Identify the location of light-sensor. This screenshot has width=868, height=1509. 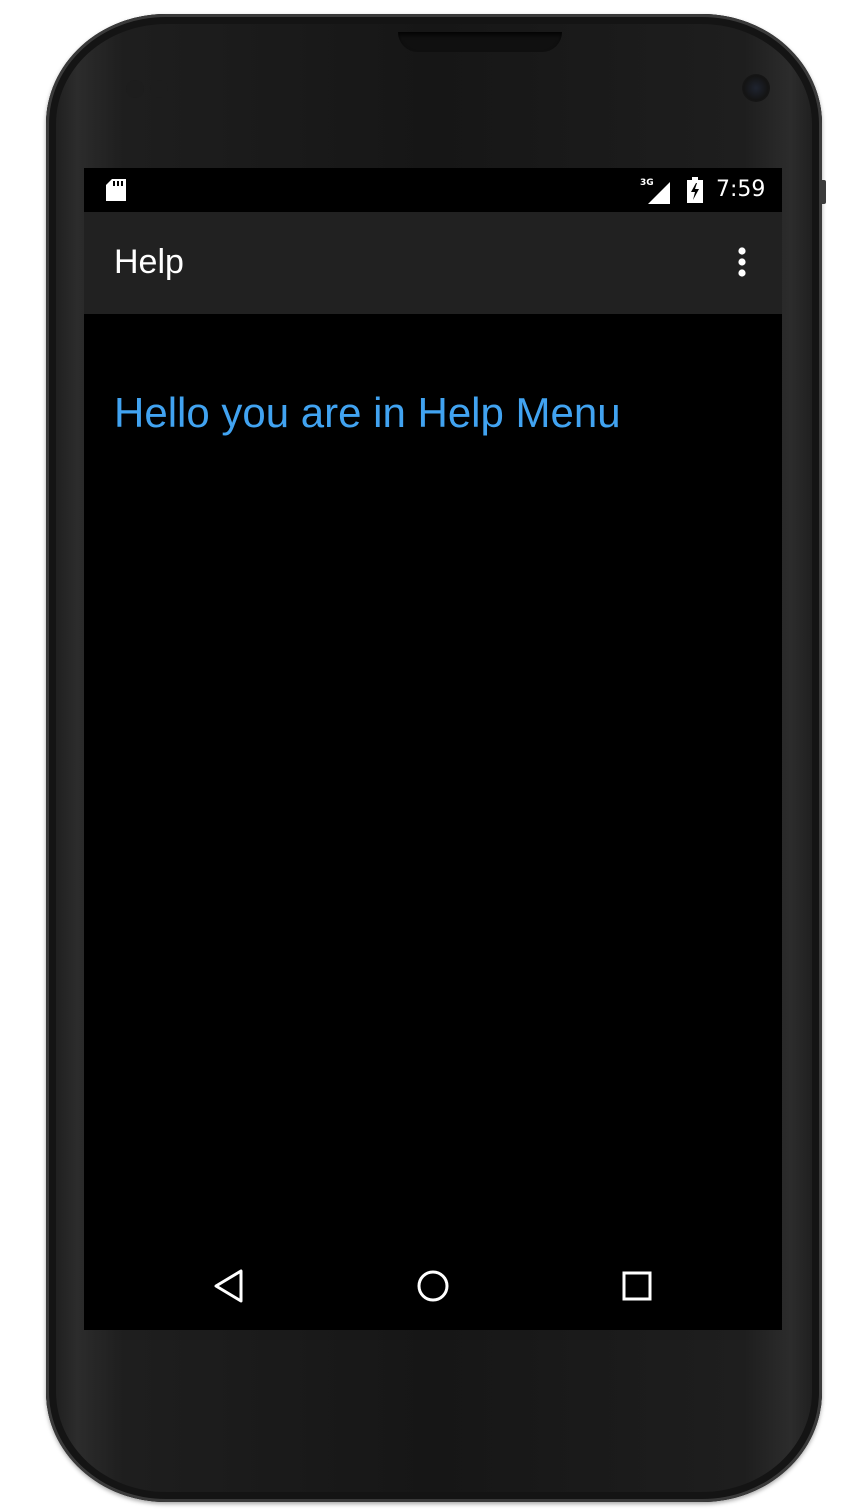
(159, 89).